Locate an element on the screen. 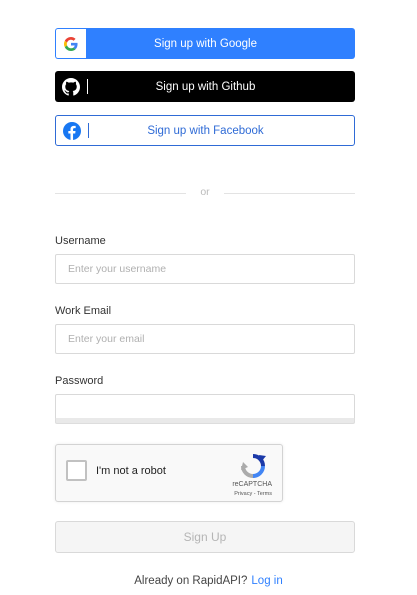 This screenshot has width=417, height=595. username-label: Username is located at coordinates (80, 241).